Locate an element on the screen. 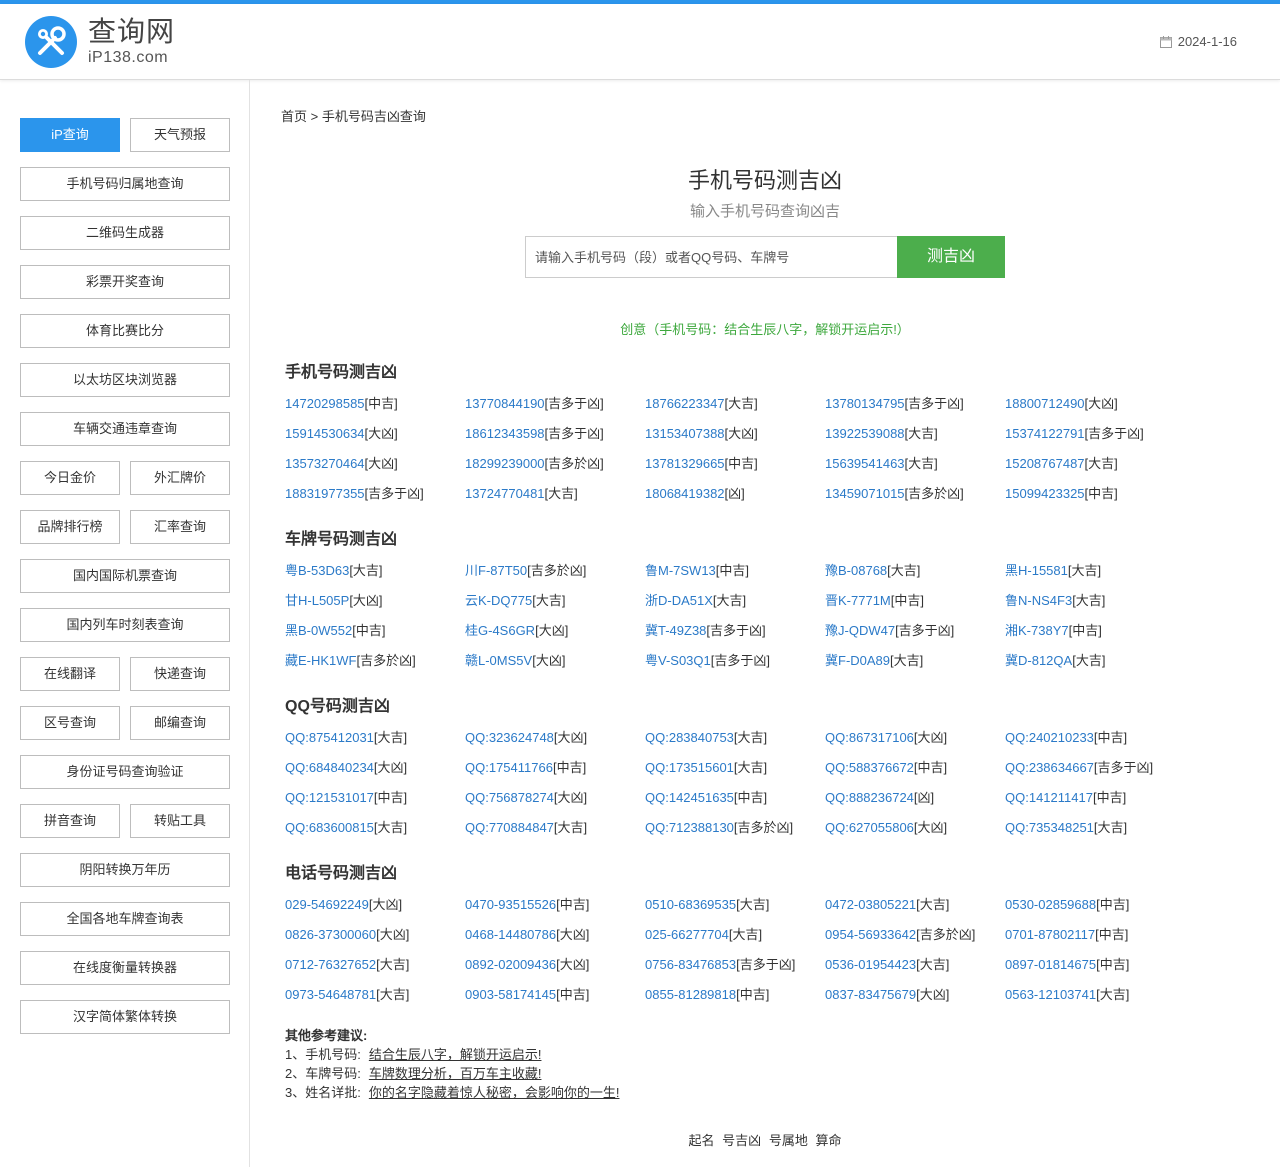 The image size is (1280, 1167). result-link: 湘K-738Y7[中吉] is located at coordinates (1095, 637).